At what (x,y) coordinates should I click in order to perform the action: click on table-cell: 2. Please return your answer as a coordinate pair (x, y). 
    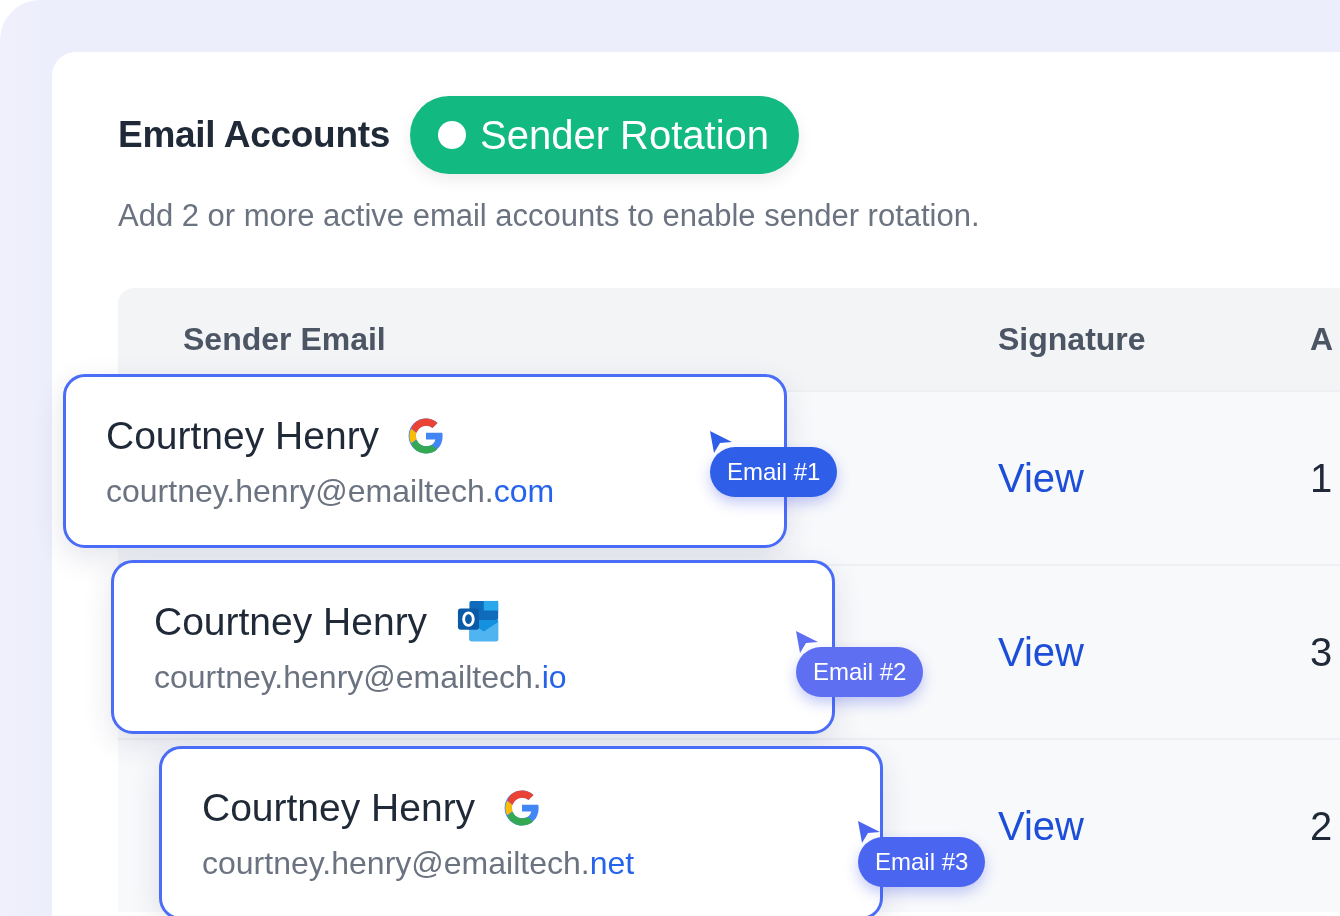
    Looking at the image, I should click on (1321, 825).